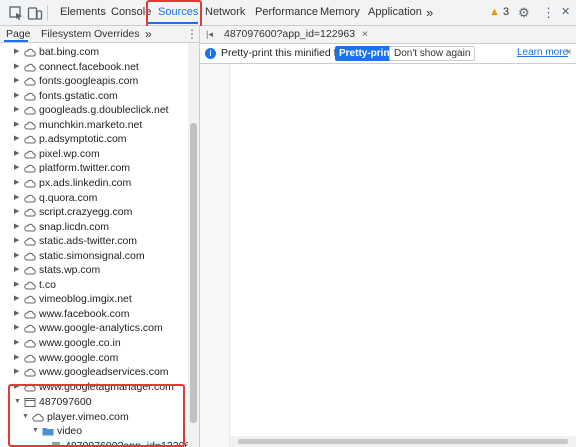 The height and width of the screenshot is (447, 576). What do you see at coordinates (94, 198) in the screenshot?
I see `tree-item-domain: ▶ q.quora.com` at bounding box center [94, 198].